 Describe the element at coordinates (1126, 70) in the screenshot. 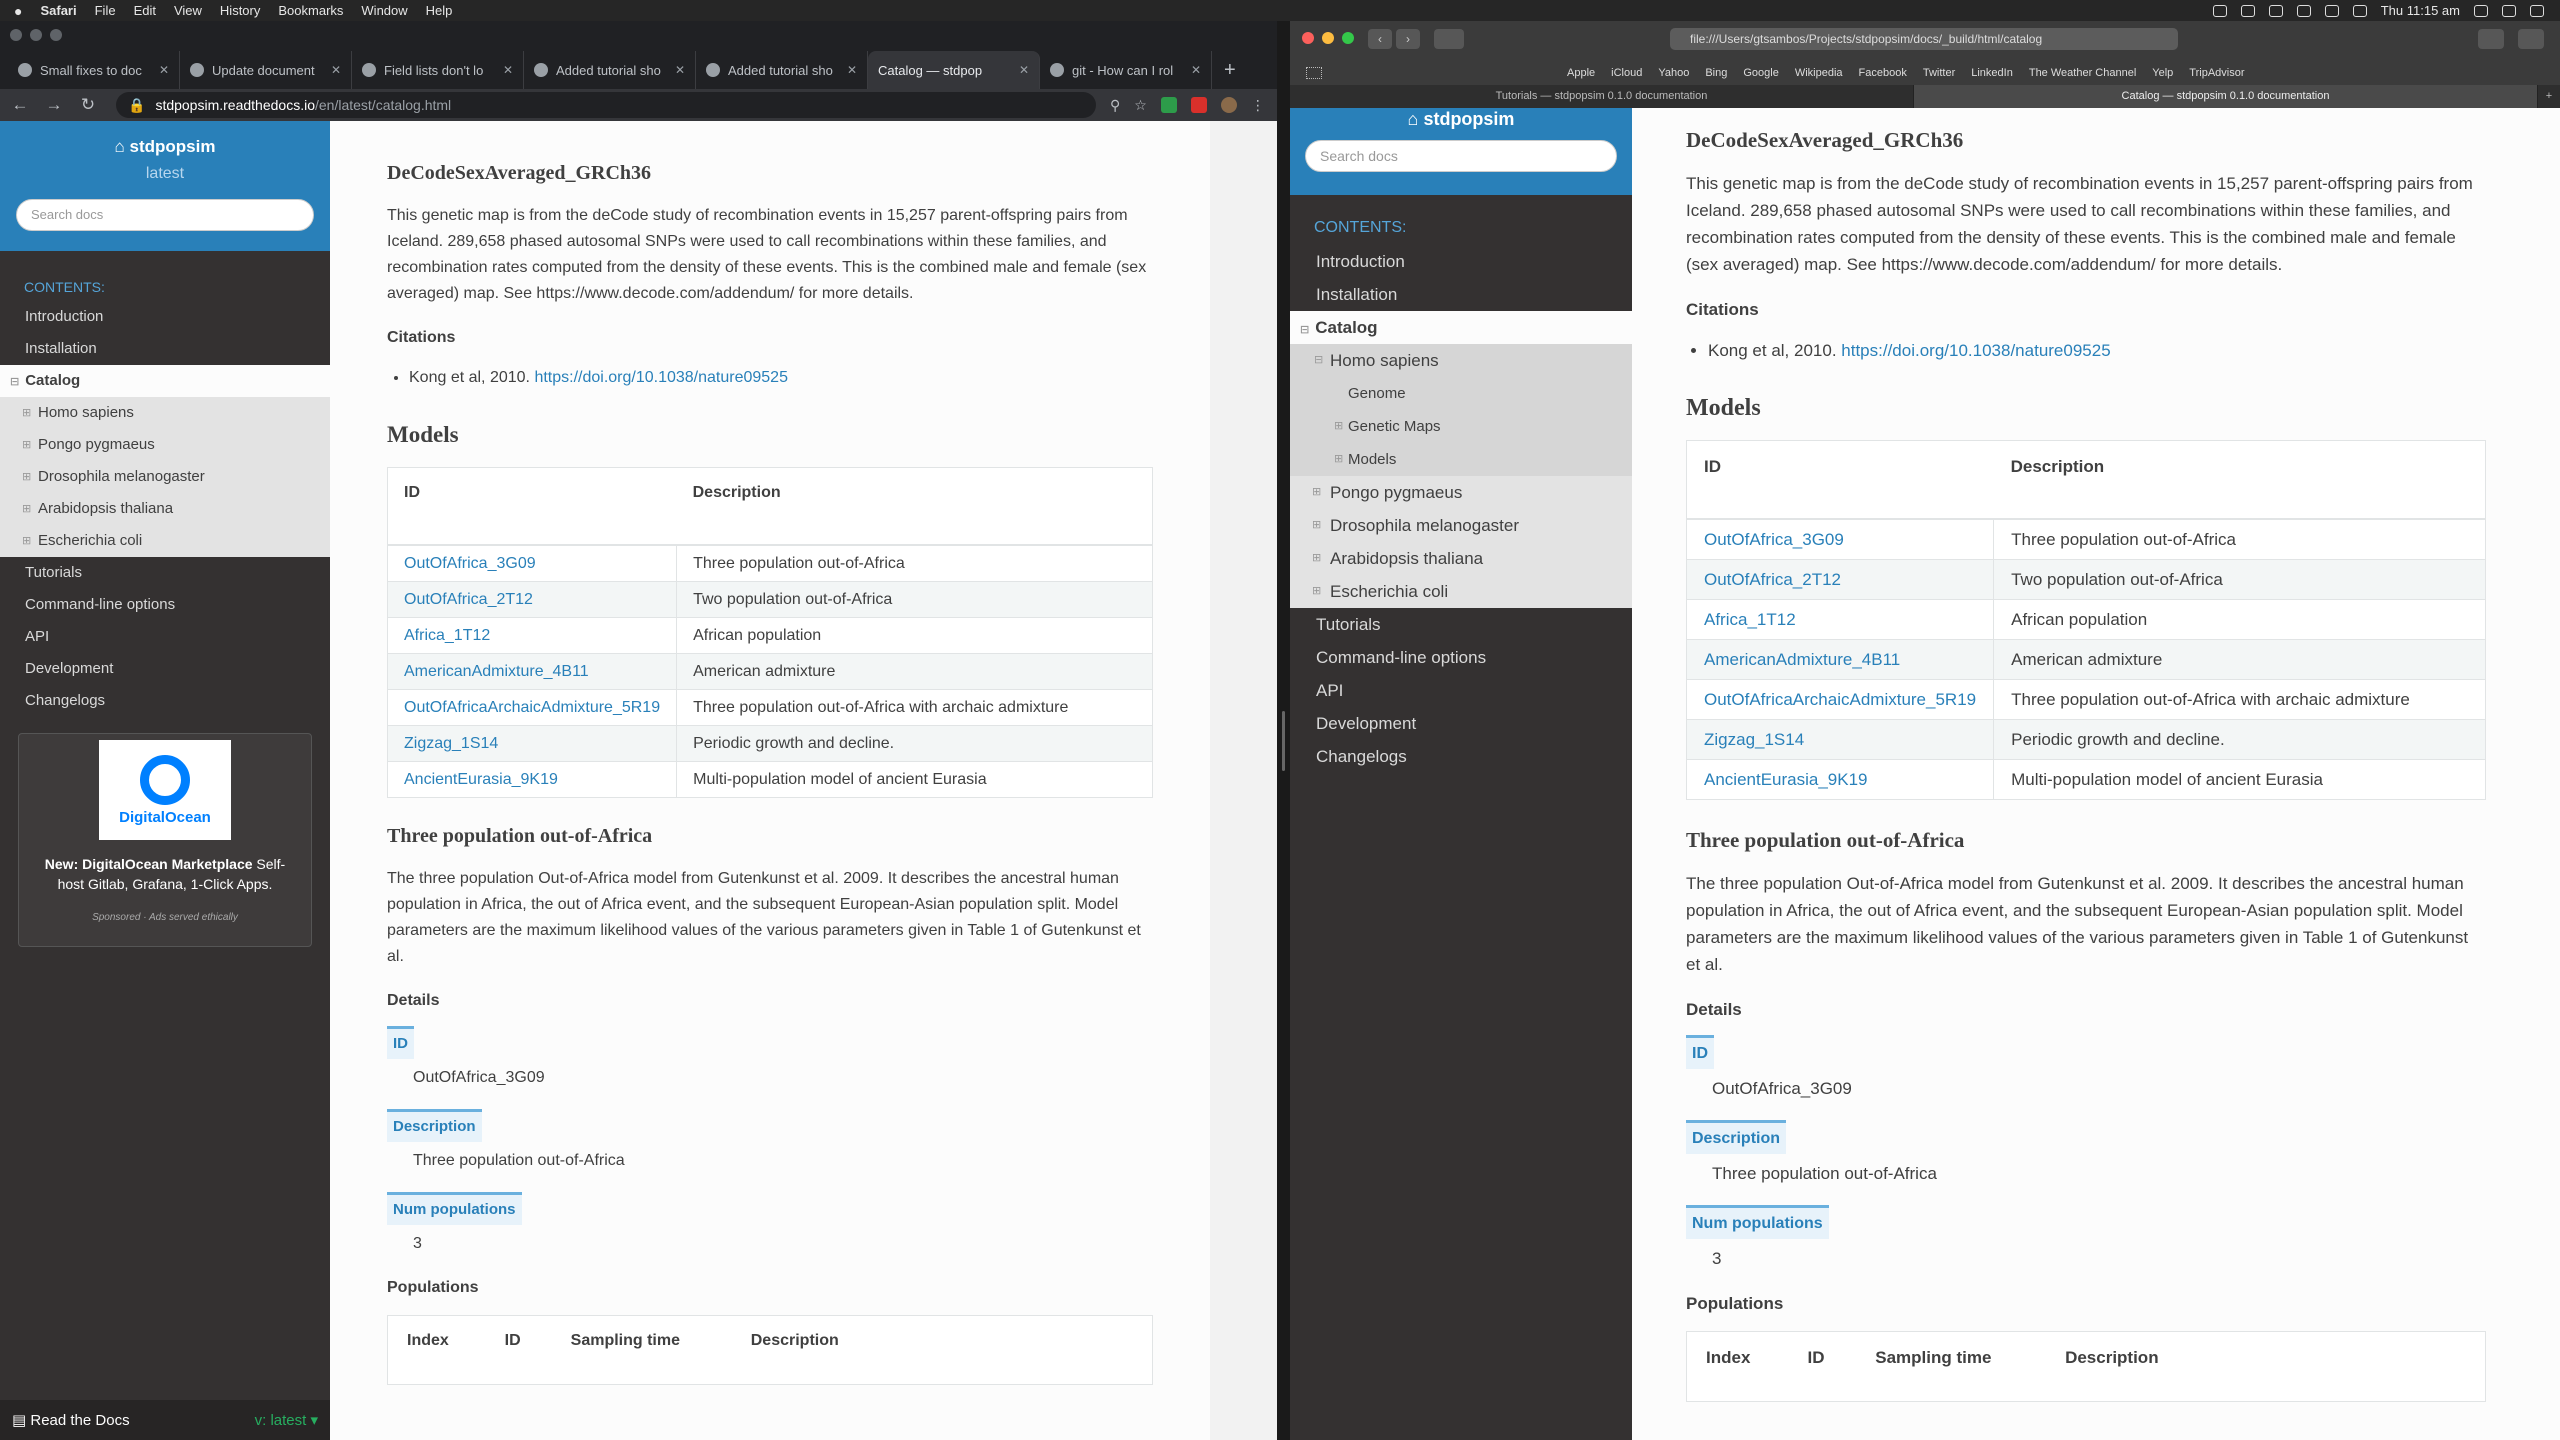

I see `tab-git-rollback: git - How can I rol ✕` at that location.